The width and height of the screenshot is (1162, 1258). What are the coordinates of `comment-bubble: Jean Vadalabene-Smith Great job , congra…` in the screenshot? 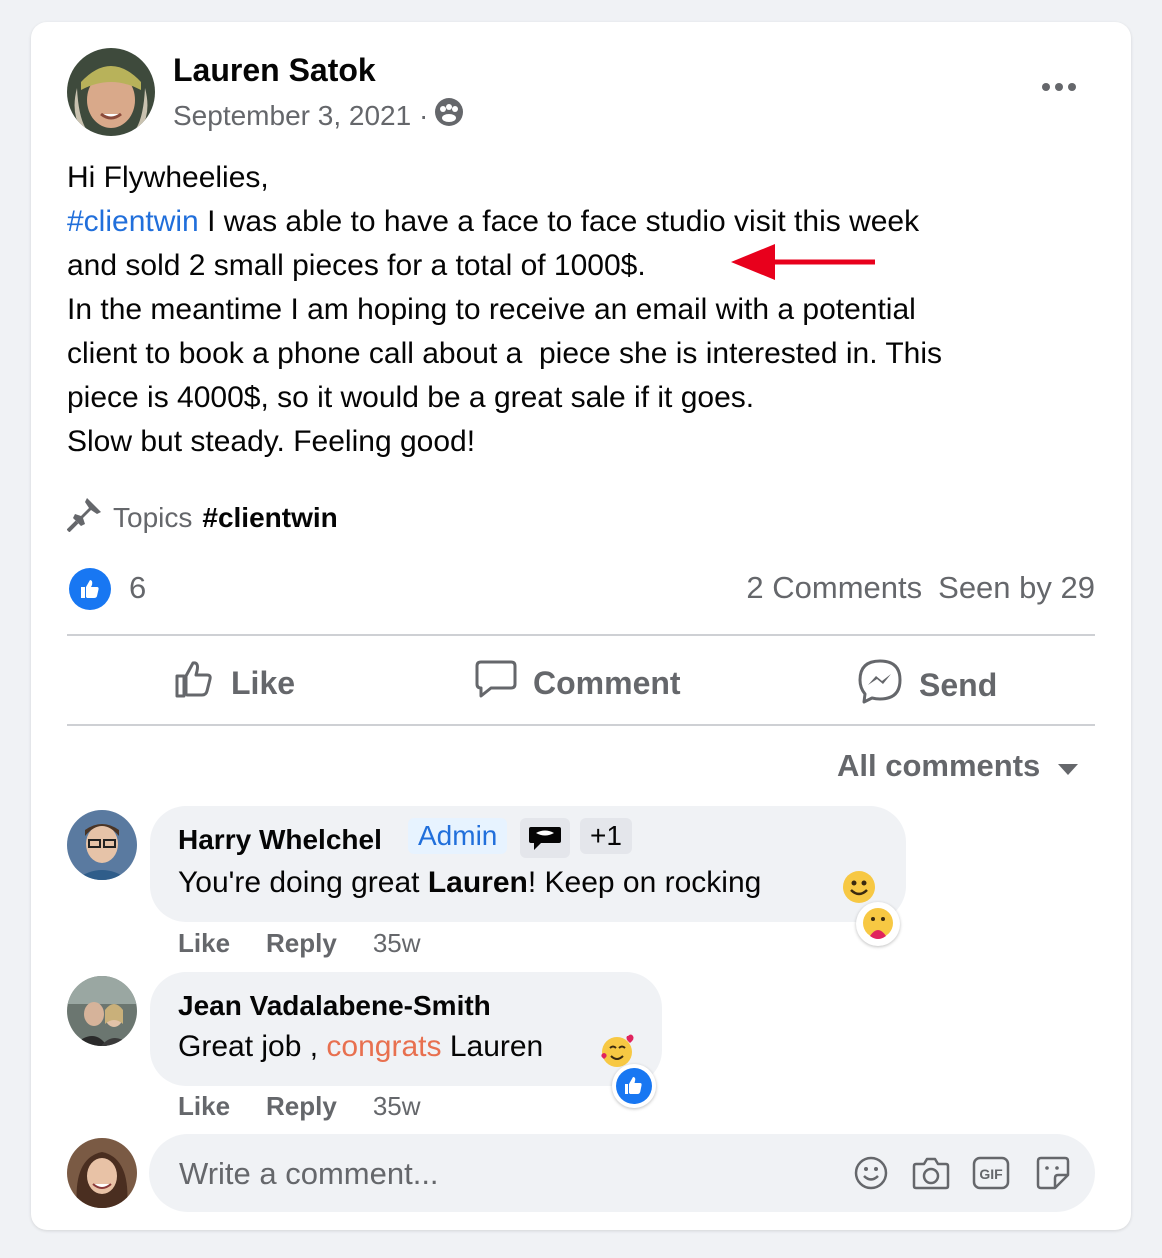 It's located at (406, 1029).